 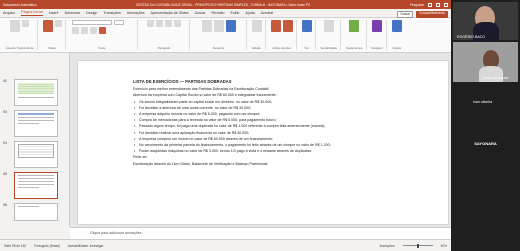 I want to click on cut-icon, so click(x=26, y=23).